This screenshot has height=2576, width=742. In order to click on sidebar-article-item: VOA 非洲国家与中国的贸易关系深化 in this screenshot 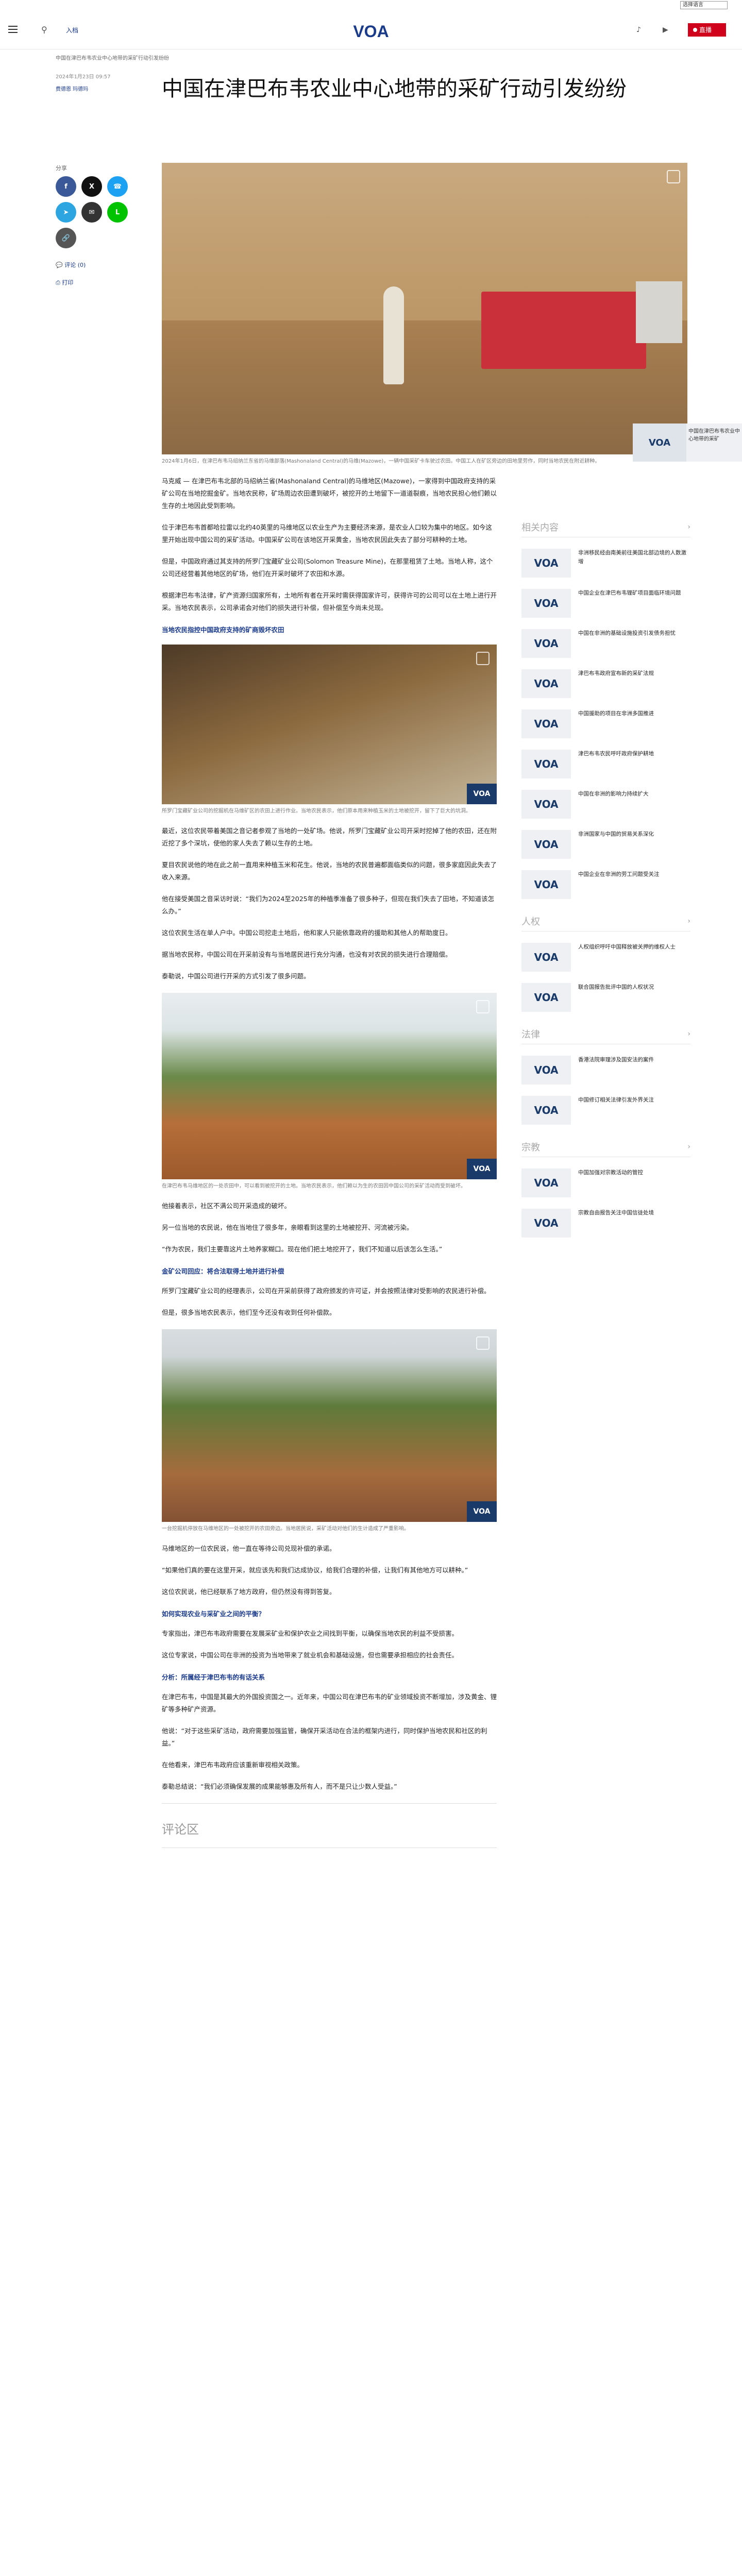, I will do `click(605, 844)`.